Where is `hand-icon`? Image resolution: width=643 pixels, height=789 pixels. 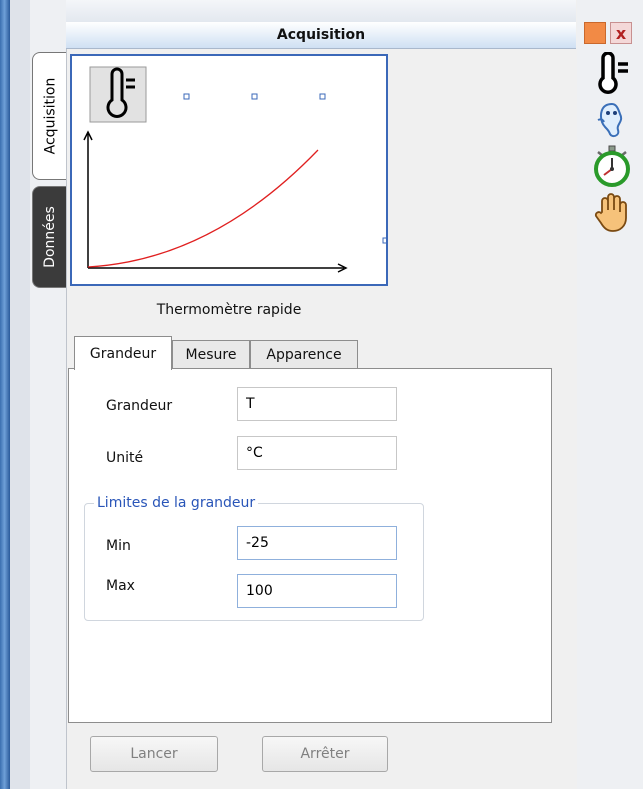 hand-icon is located at coordinates (610, 212).